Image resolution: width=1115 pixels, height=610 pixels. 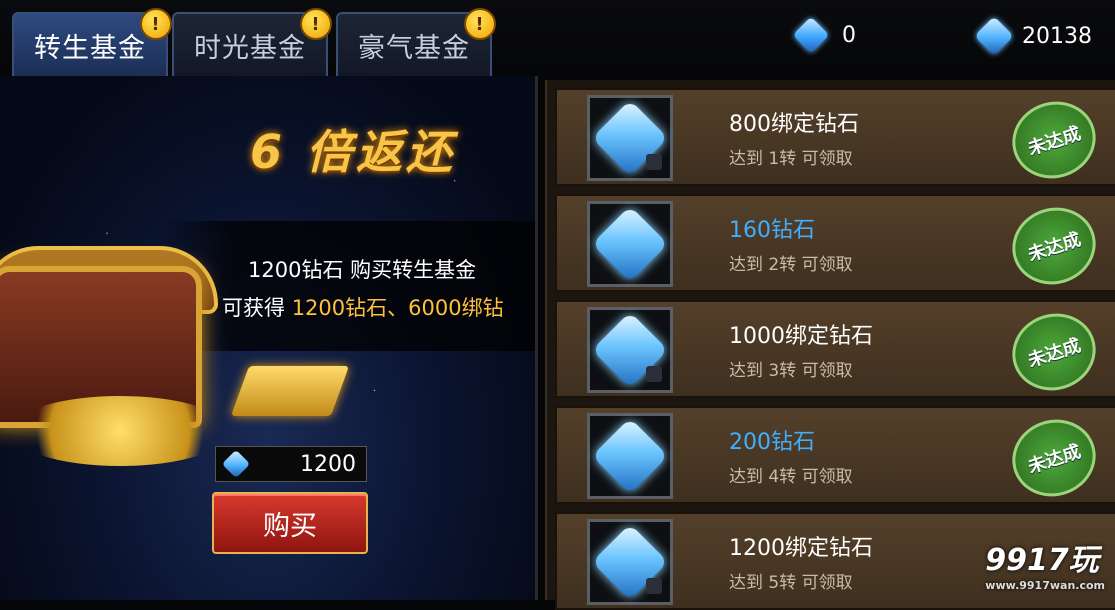 I want to click on info-band, so click(x=347, y=286).